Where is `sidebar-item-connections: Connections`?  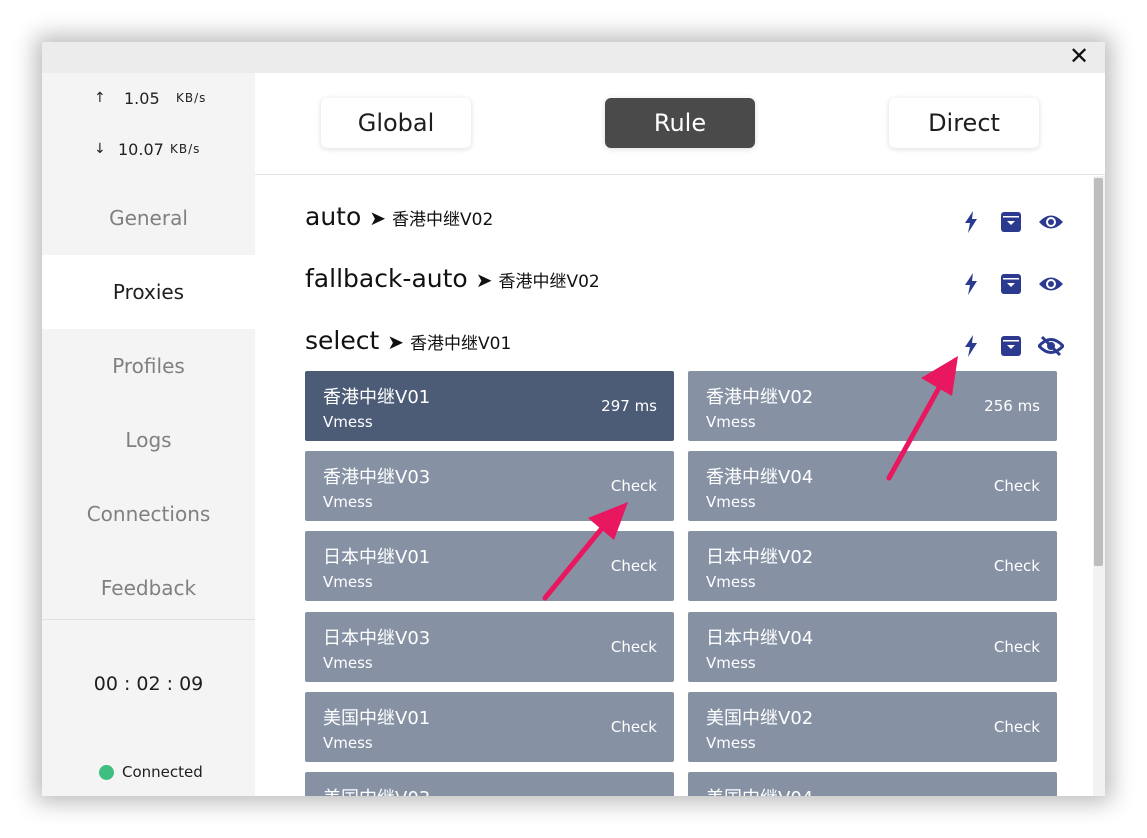
sidebar-item-connections: Connections is located at coordinates (148, 514).